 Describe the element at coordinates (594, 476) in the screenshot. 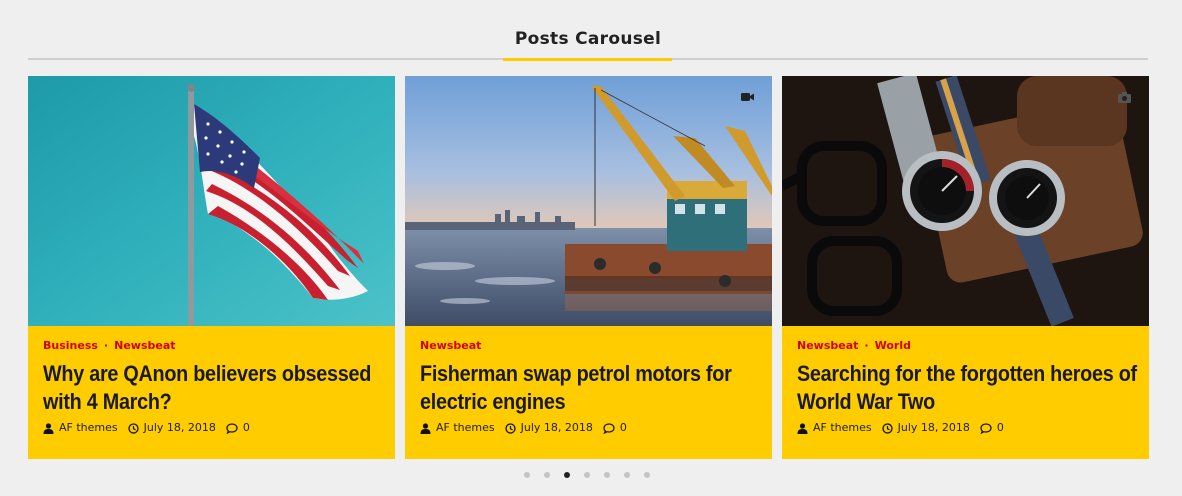

I see `carousel-dots` at that location.